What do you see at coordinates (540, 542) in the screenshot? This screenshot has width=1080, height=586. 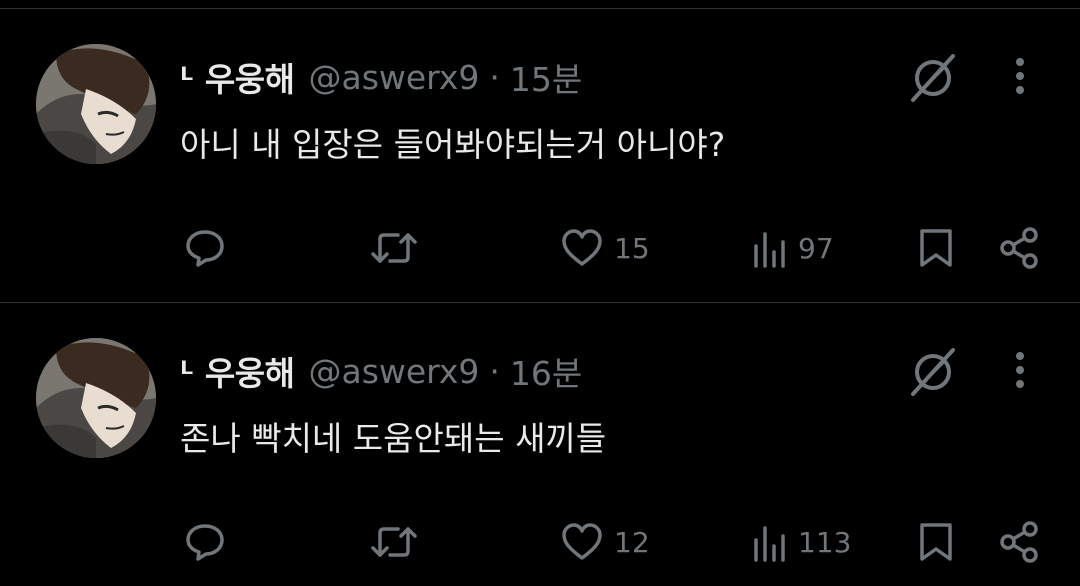 I see `tweet-actions: 12 113` at bounding box center [540, 542].